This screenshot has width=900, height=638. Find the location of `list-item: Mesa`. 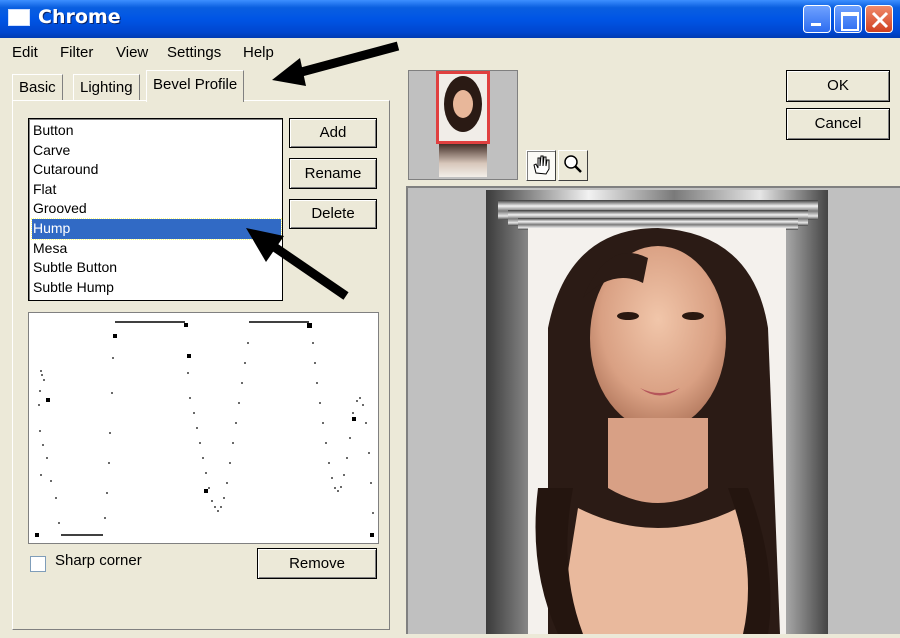

list-item: Mesa is located at coordinates (156, 249).